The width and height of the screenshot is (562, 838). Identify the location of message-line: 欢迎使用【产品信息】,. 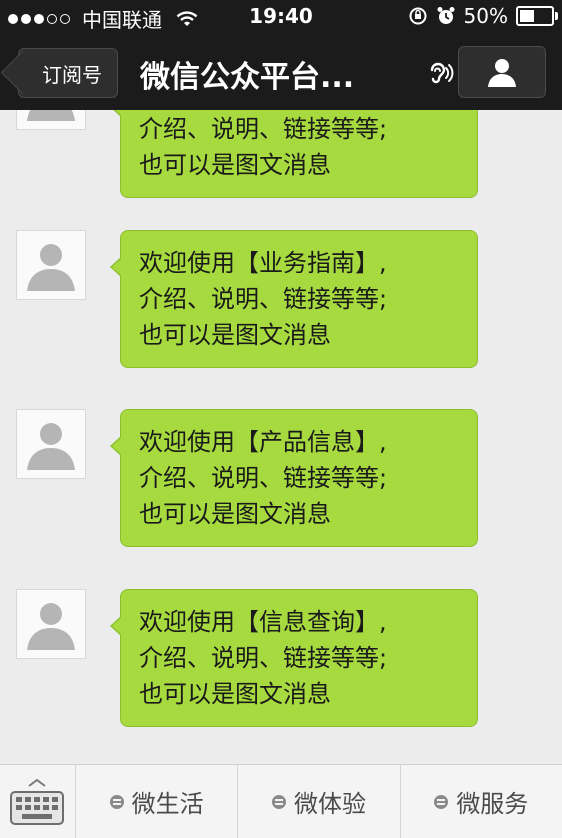
(263, 442).